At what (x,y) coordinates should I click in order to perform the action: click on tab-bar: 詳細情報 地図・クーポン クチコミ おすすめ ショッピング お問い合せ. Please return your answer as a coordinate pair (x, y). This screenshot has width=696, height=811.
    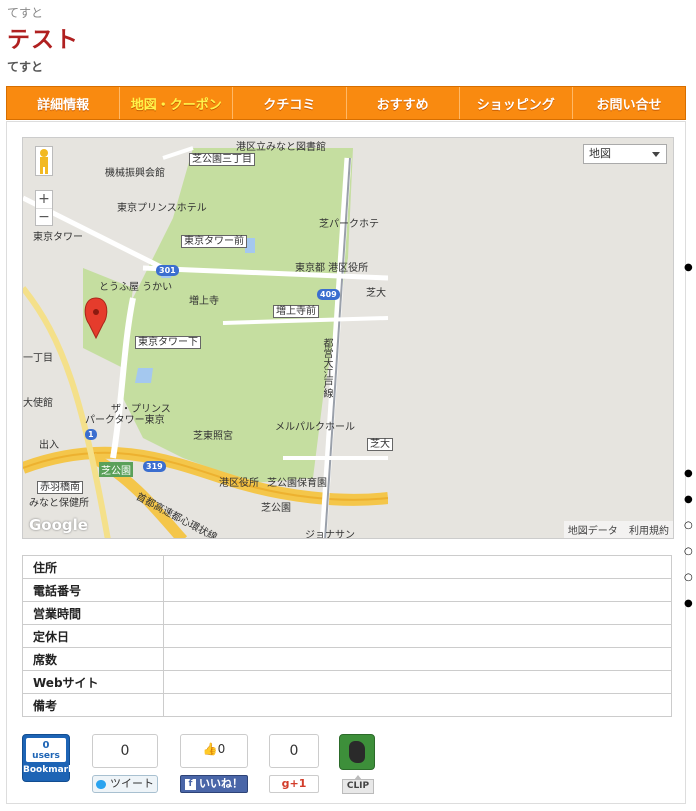
    Looking at the image, I should click on (346, 103).